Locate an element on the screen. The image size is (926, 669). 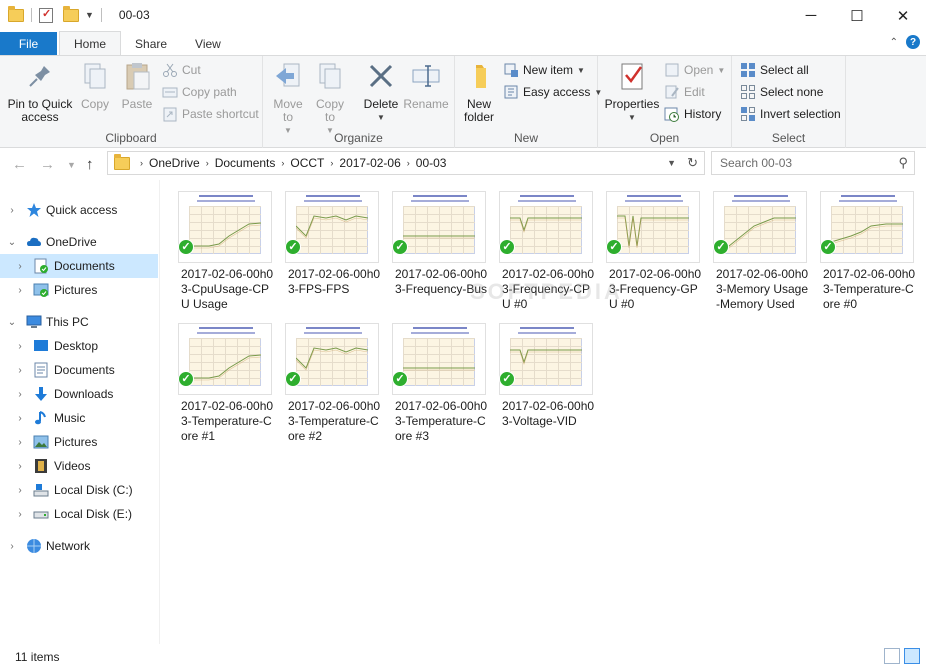
tab-home: Home is located at coordinates (90, 43).